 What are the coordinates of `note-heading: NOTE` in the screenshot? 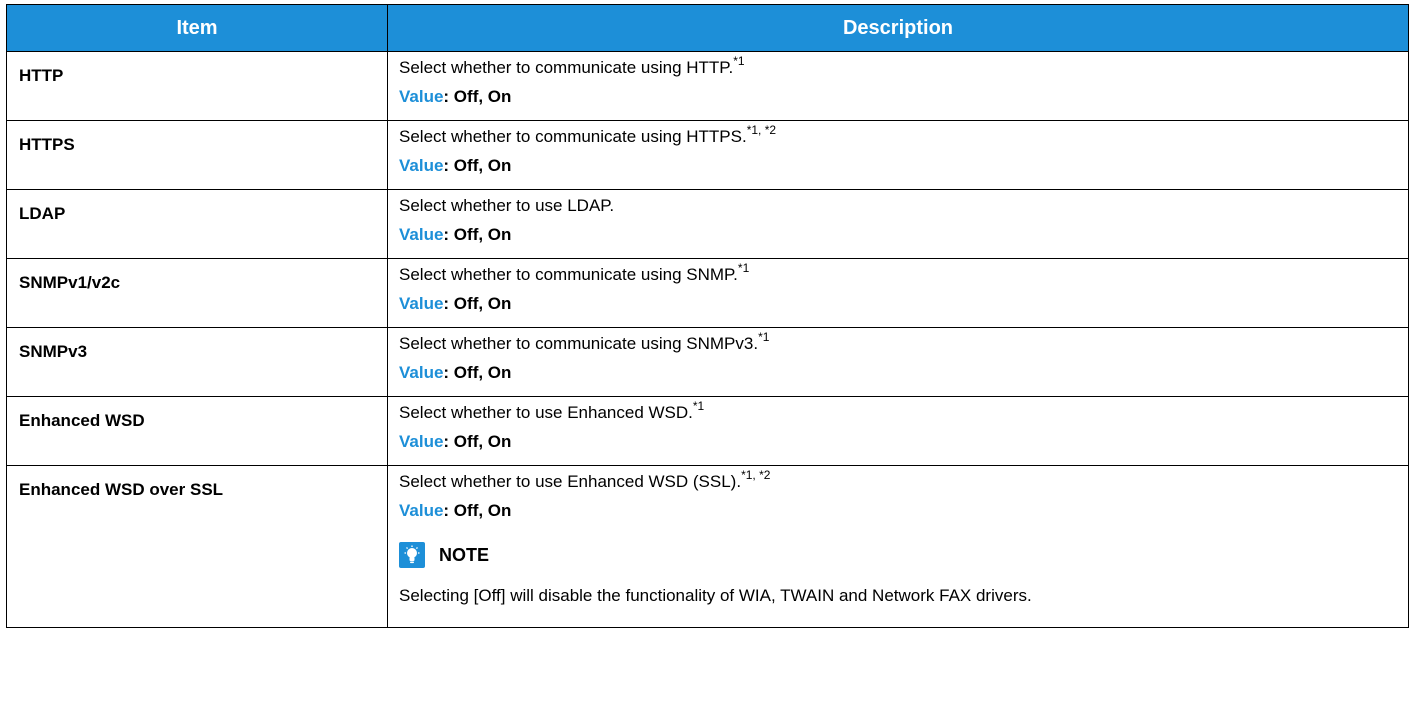 It's located at (903, 555).